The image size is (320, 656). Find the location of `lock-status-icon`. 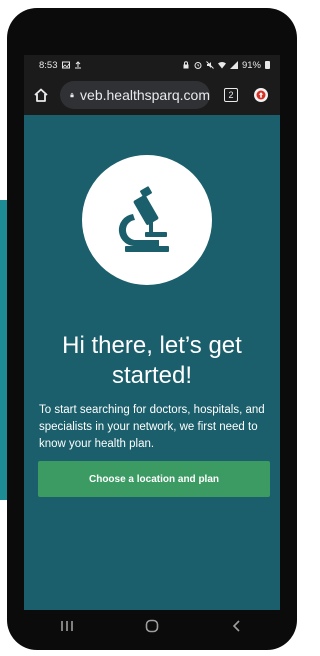

lock-status-icon is located at coordinates (186, 65).